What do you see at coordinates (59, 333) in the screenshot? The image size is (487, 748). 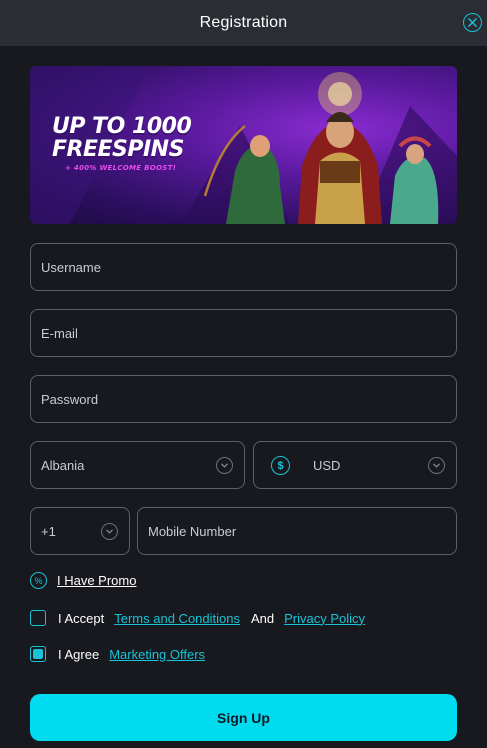 I see `email-placeholder: E-mail` at bounding box center [59, 333].